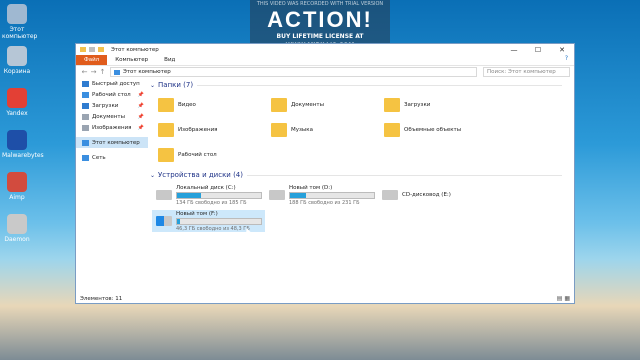 This screenshot has width=640, height=360. What do you see at coordinates (101, 299) in the screenshot?
I see `status-text: Элементов: 11` at bounding box center [101, 299].